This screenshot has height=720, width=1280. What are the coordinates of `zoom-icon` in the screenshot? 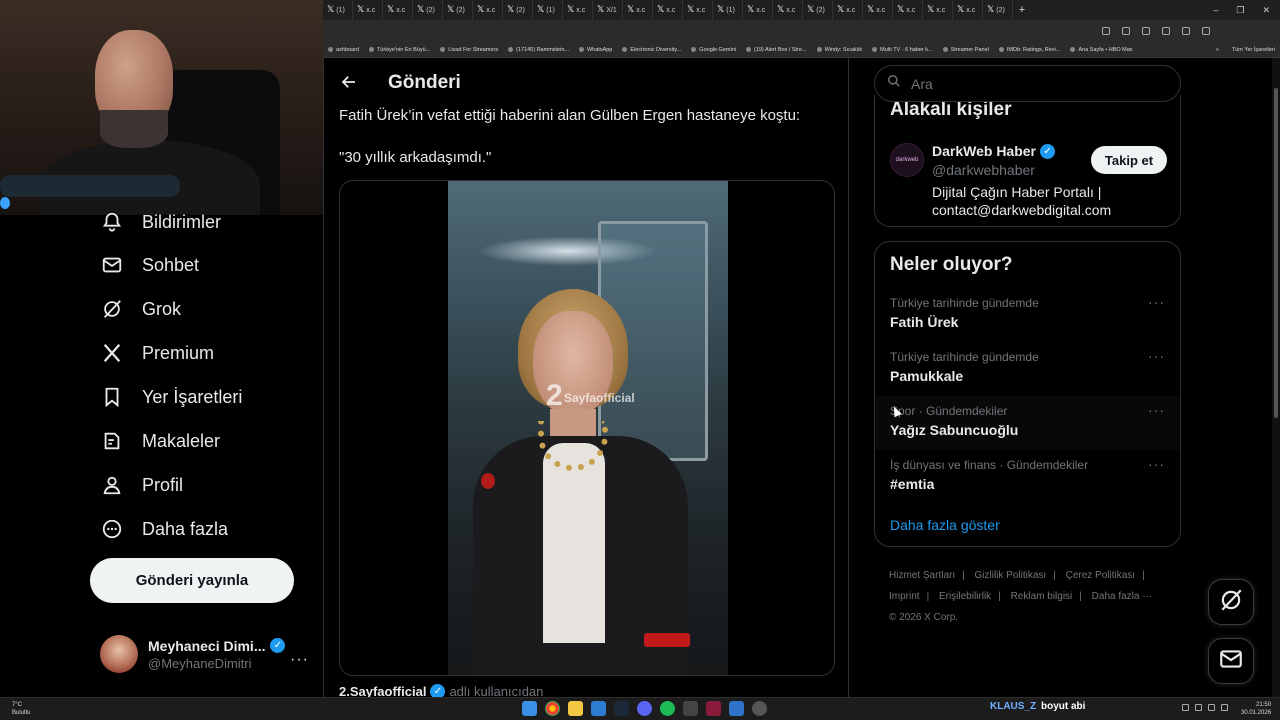 It's located at (1106, 31).